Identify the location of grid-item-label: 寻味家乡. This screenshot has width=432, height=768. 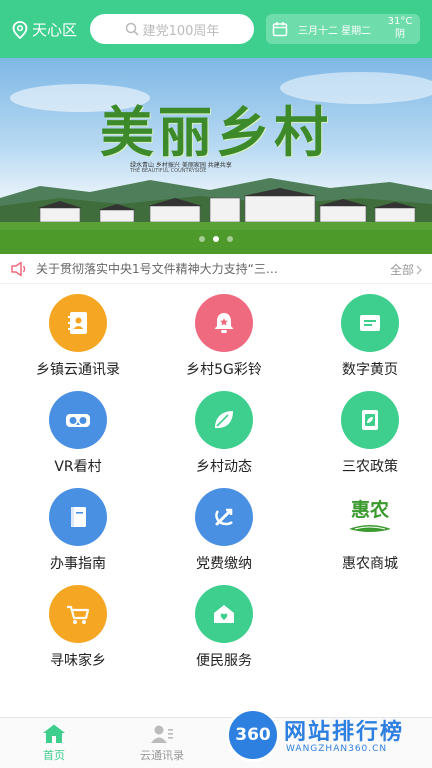
(78, 661).